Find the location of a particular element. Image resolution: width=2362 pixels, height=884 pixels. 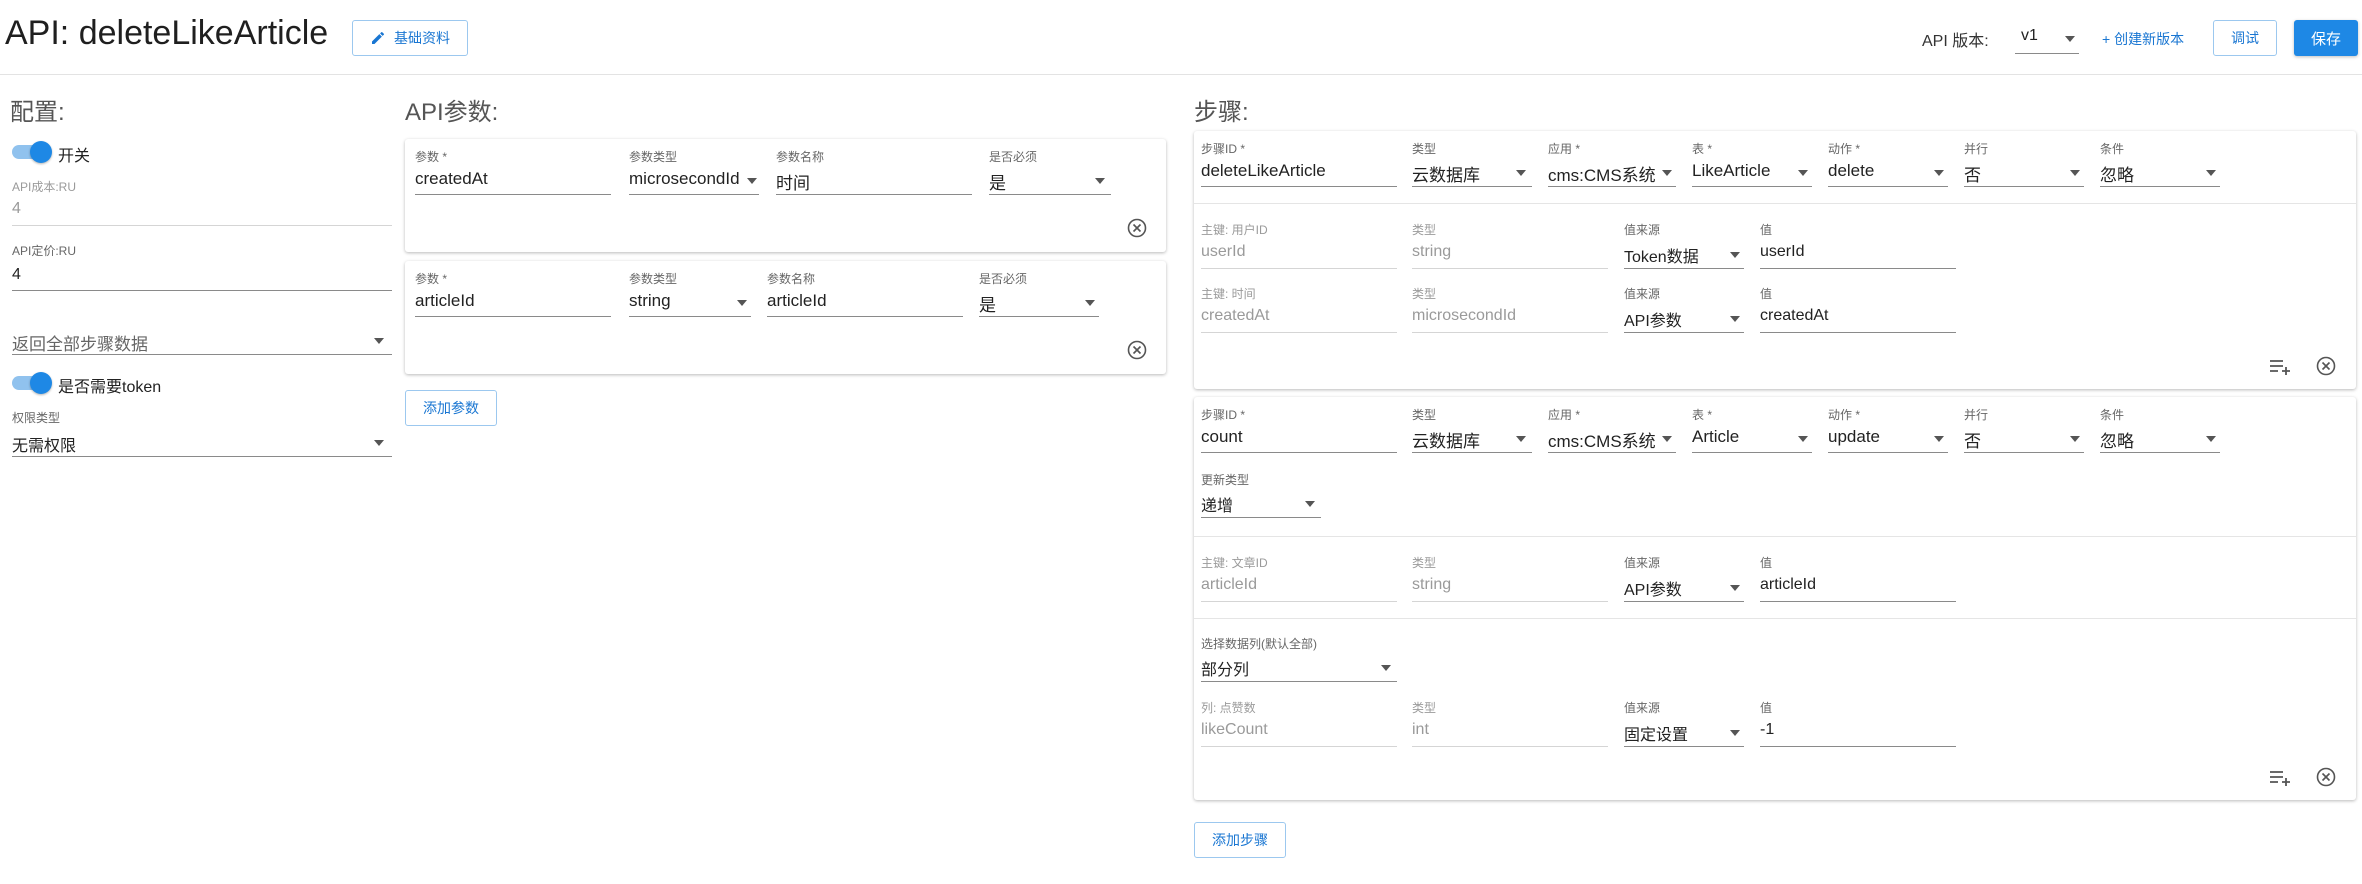

step-table-select: Article is located at coordinates (1752, 437).